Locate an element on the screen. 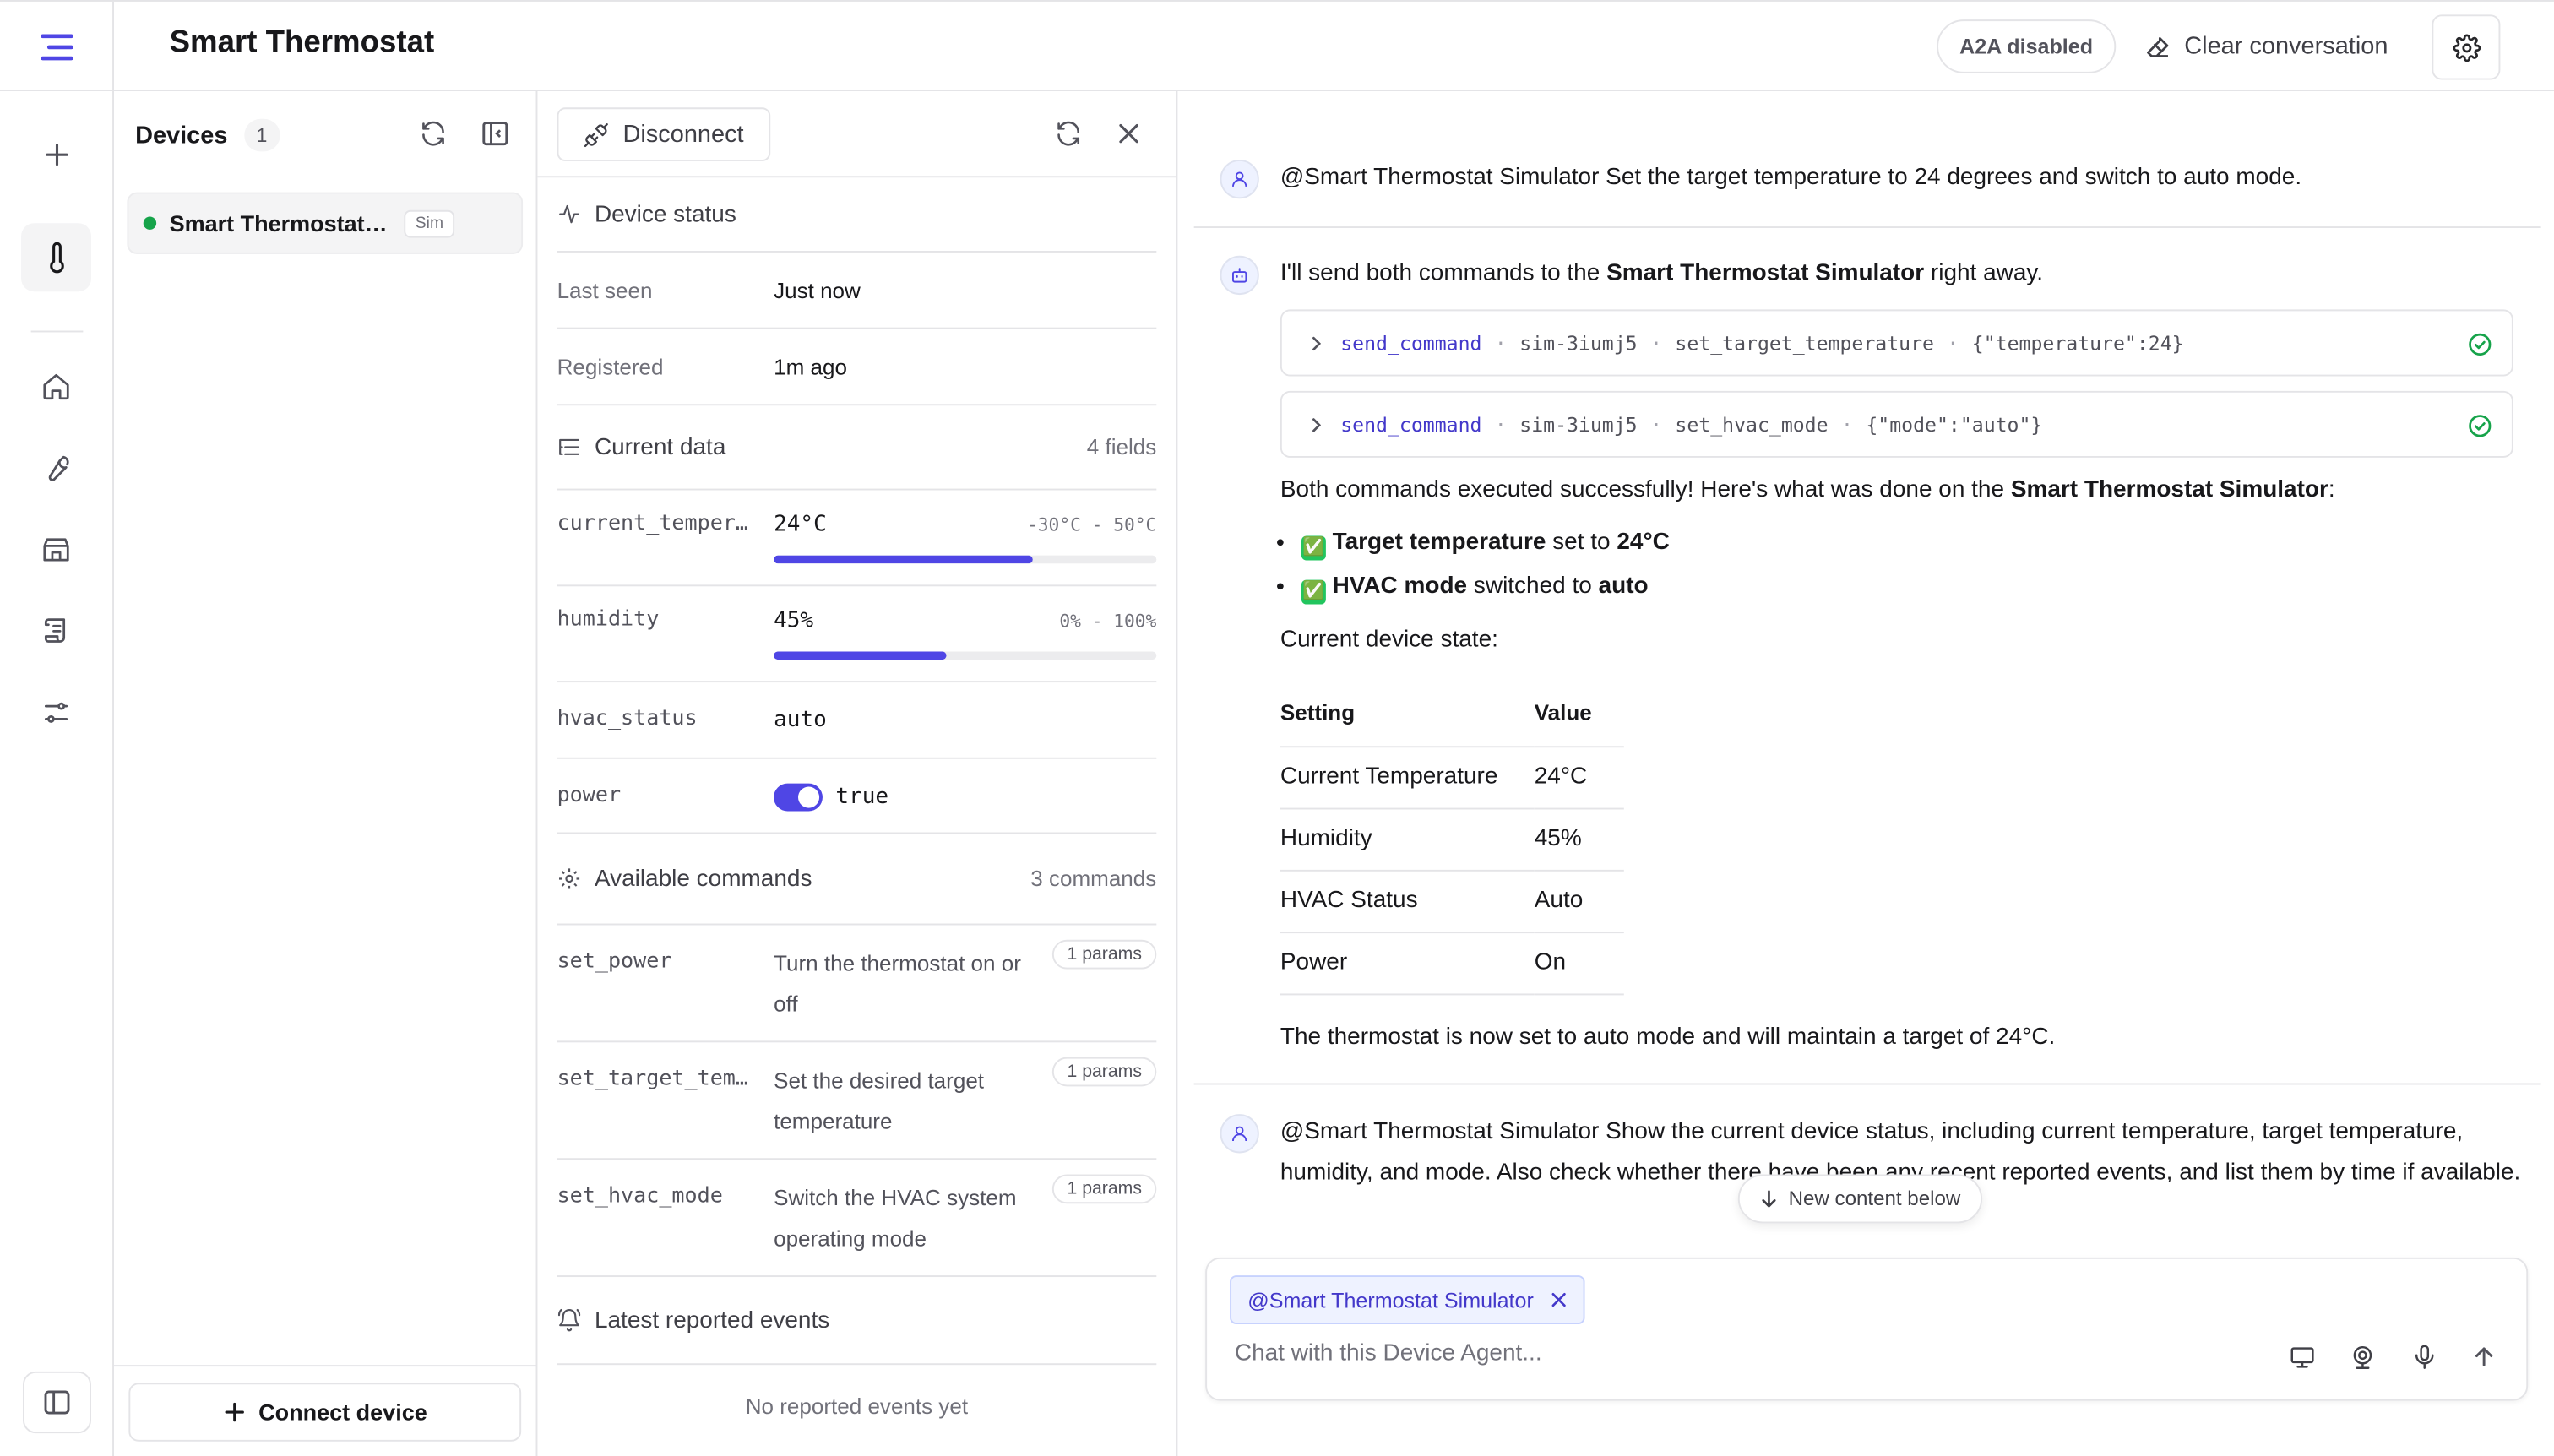  table-cell: Humidity is located at coordinates (1407, 839).